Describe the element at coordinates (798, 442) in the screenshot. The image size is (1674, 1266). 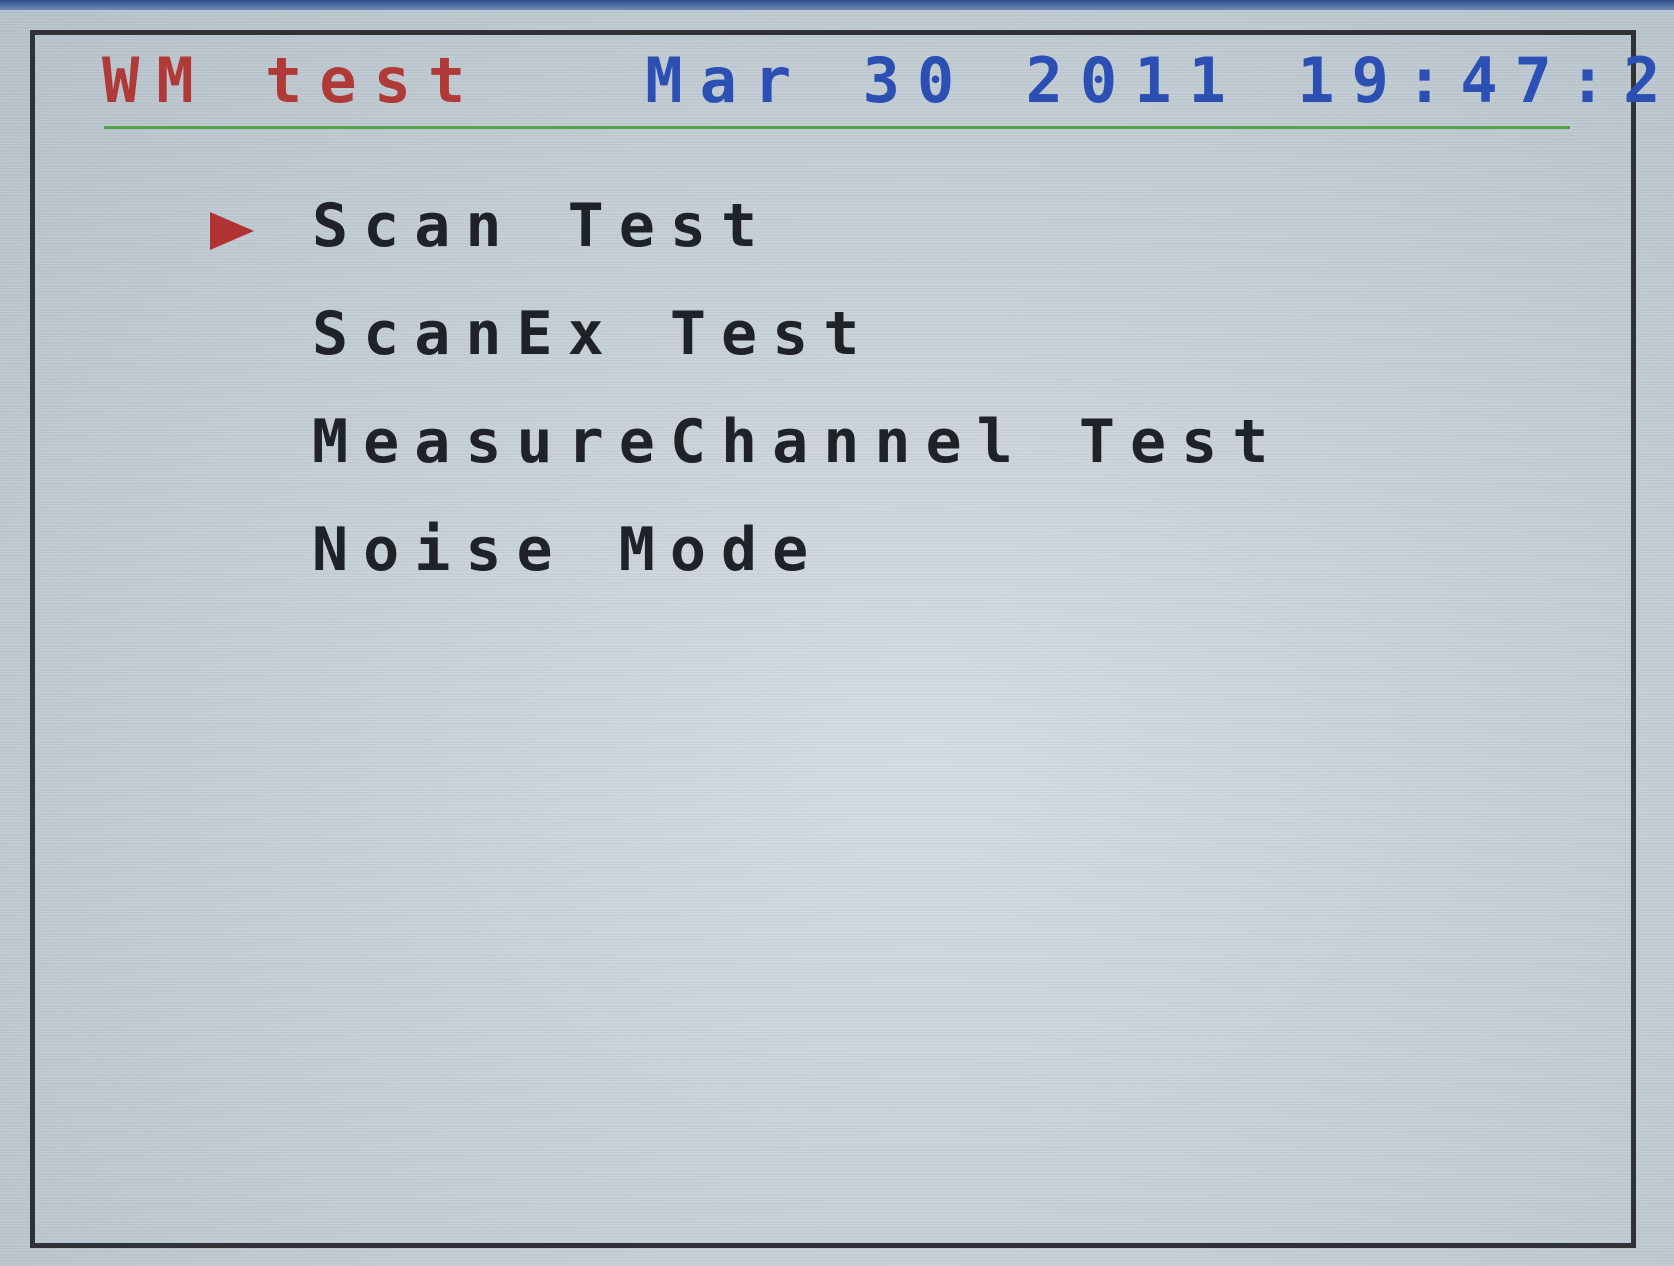
I see `menu-item-label: MeasureChannel Test` at that location.